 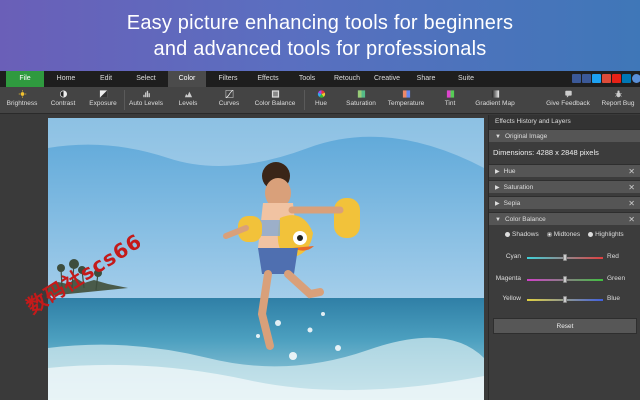 I want to click on layer-label: Sepia, so click(x=512, y=203).